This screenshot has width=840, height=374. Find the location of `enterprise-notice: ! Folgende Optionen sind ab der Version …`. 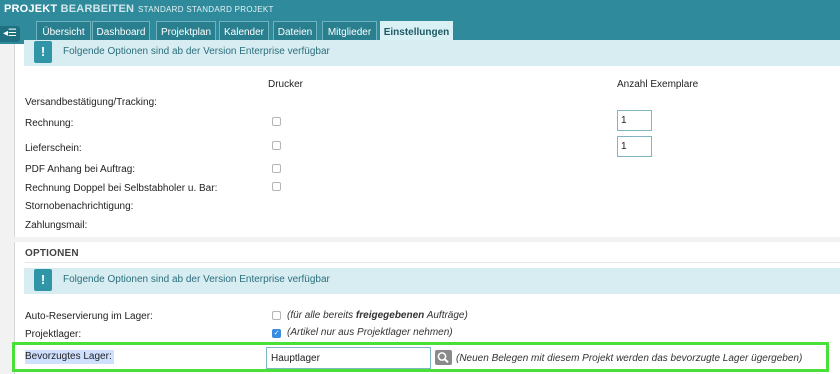

enterprise-notice: ! Folgende Optionen sind ab der Version … is located at coordinates (432, 53).